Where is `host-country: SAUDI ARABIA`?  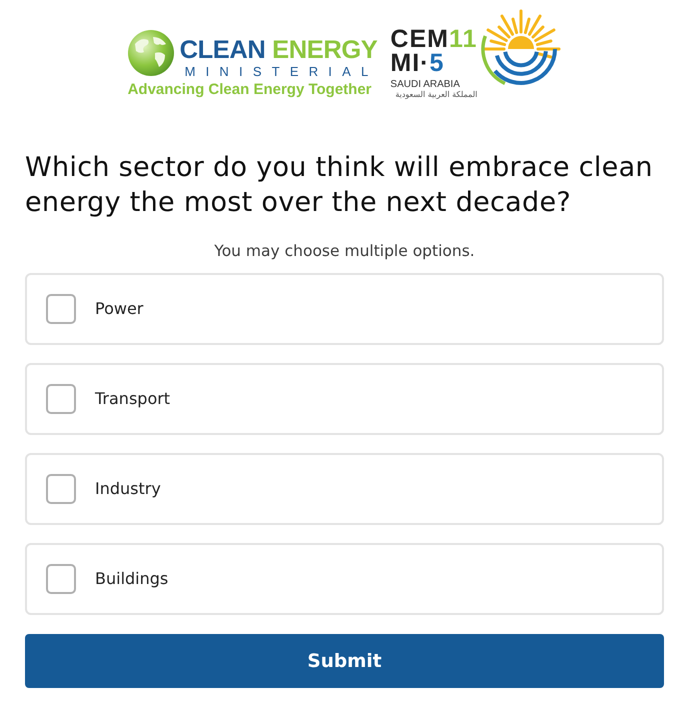
host-country: SAUDI ARABIA is located at coordinates (425, 84).